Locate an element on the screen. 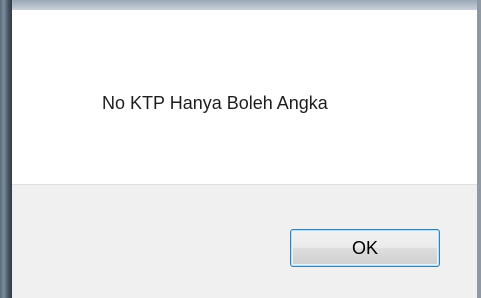 Image resolution: width=481 pixels, height=298 pixels. ok-button: OK is located at coordinates (365, 248).